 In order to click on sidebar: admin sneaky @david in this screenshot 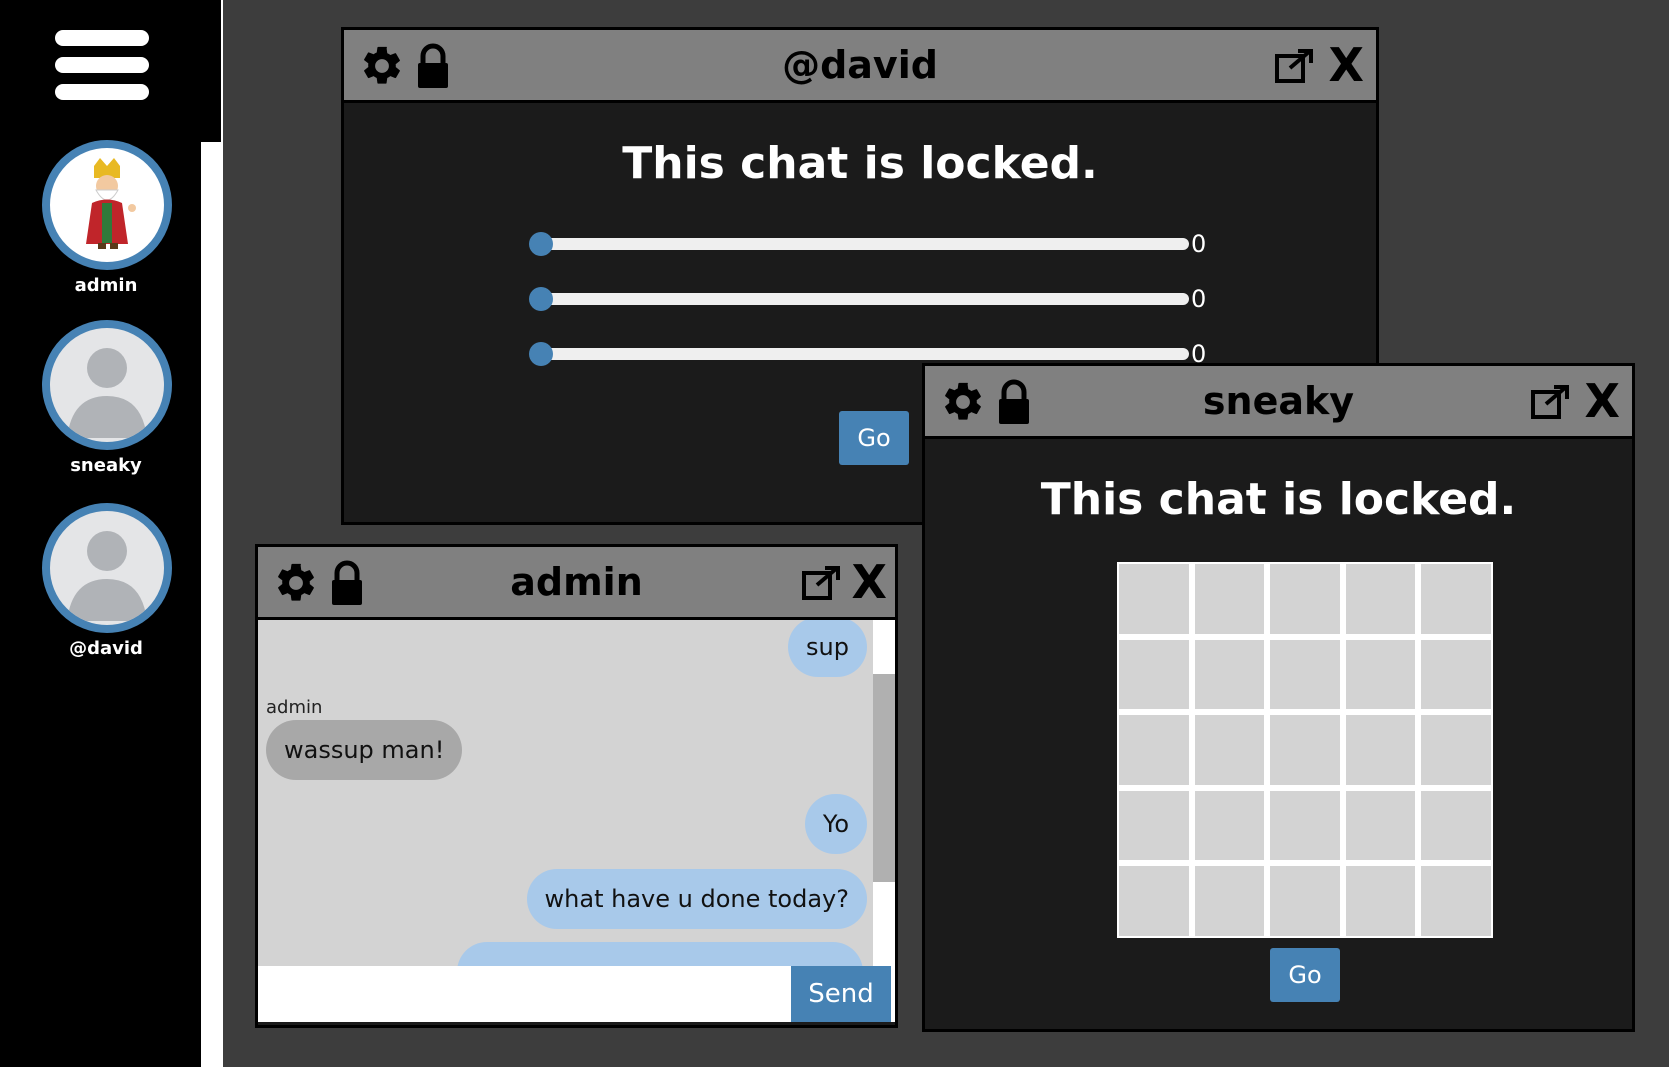, I will do `click(100, 533)`.